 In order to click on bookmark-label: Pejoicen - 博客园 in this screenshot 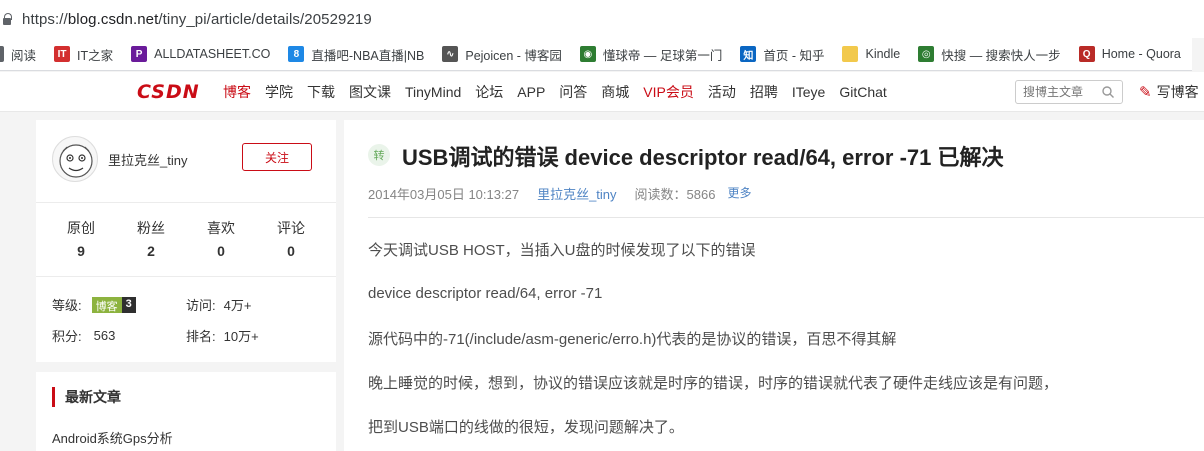, I will do `click(513, 55)`.